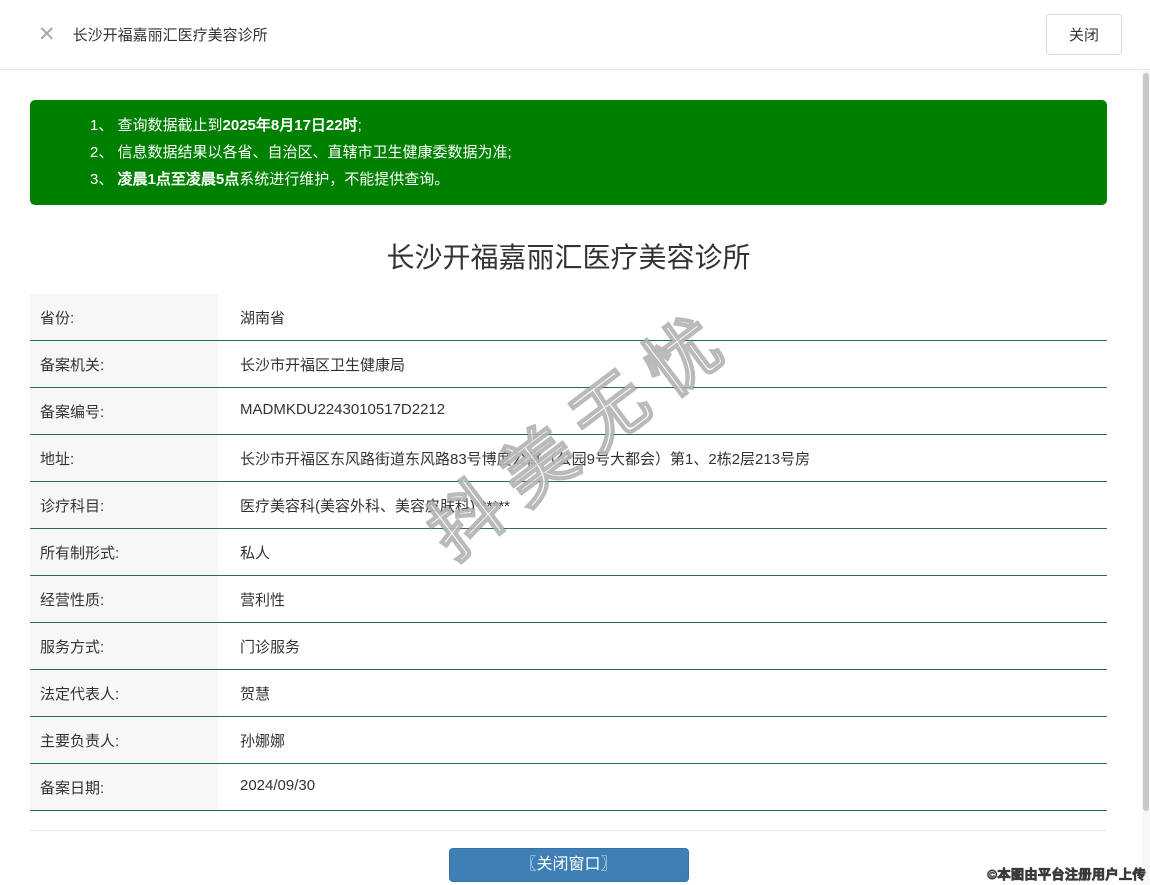  What do you see at coordinates (263, 600) in the screenshot?
I see `row-value: 营利性` at bounding box center [263, 600].